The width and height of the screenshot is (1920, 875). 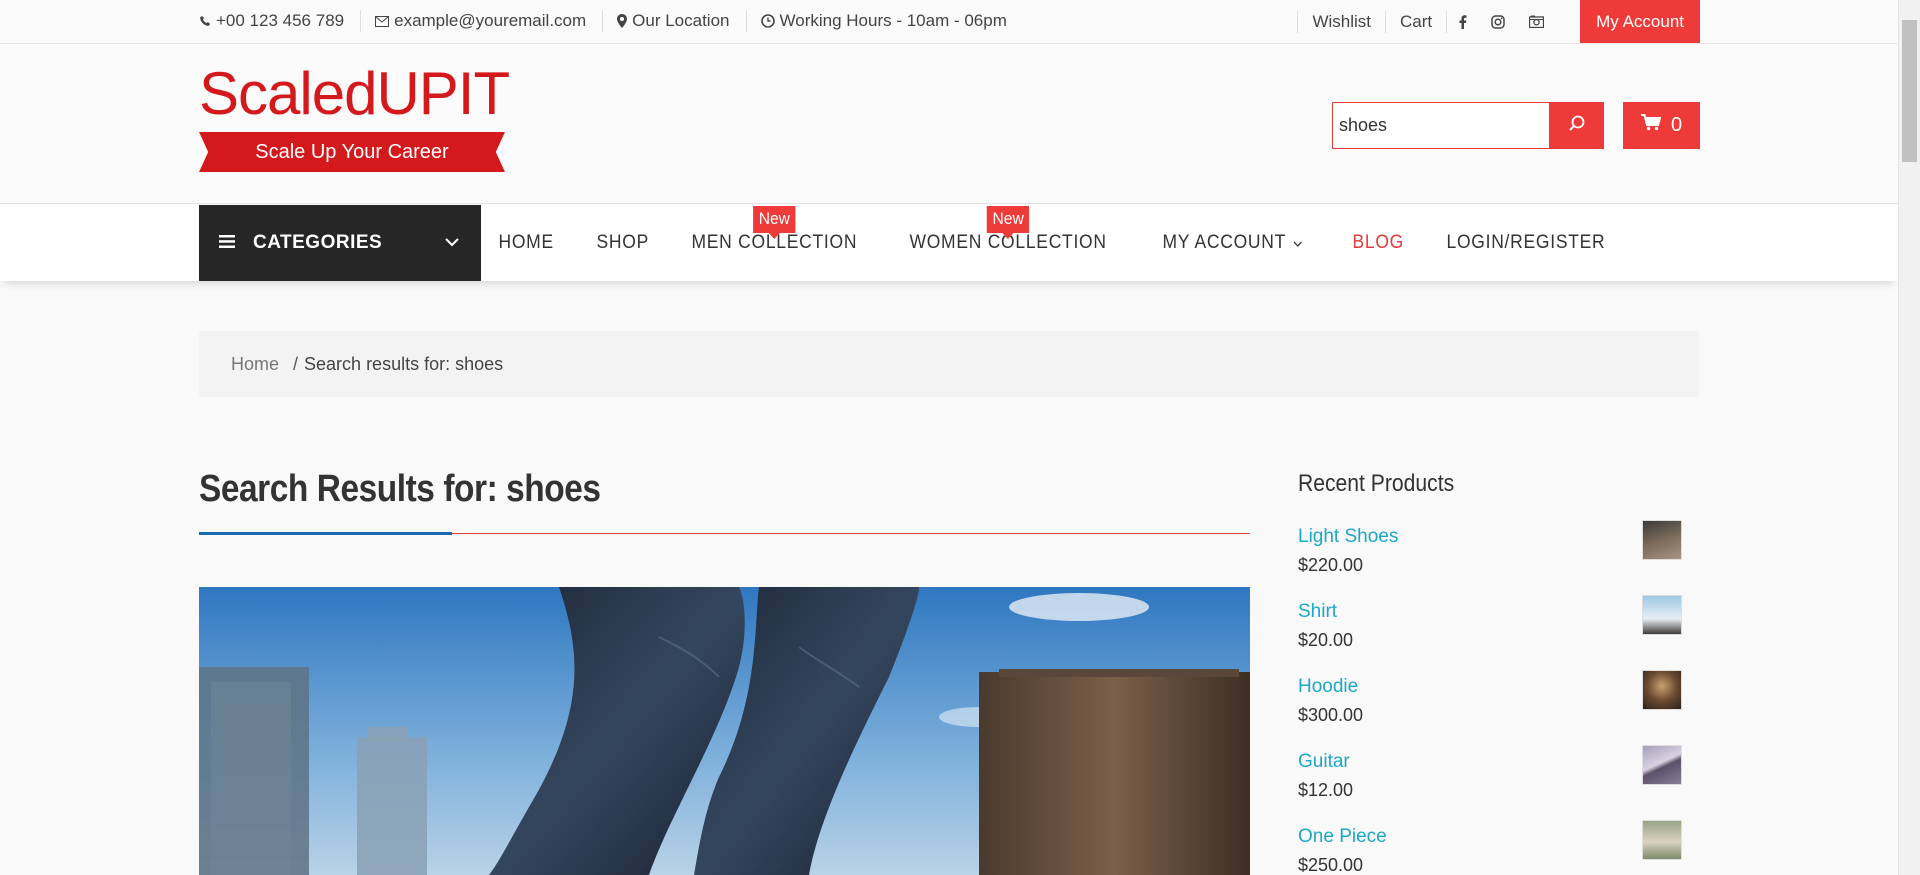 What do you see at coordinates (1462, 21) in the screenshot?
I see `facebook-icon` at bounding box center [1462, 21].